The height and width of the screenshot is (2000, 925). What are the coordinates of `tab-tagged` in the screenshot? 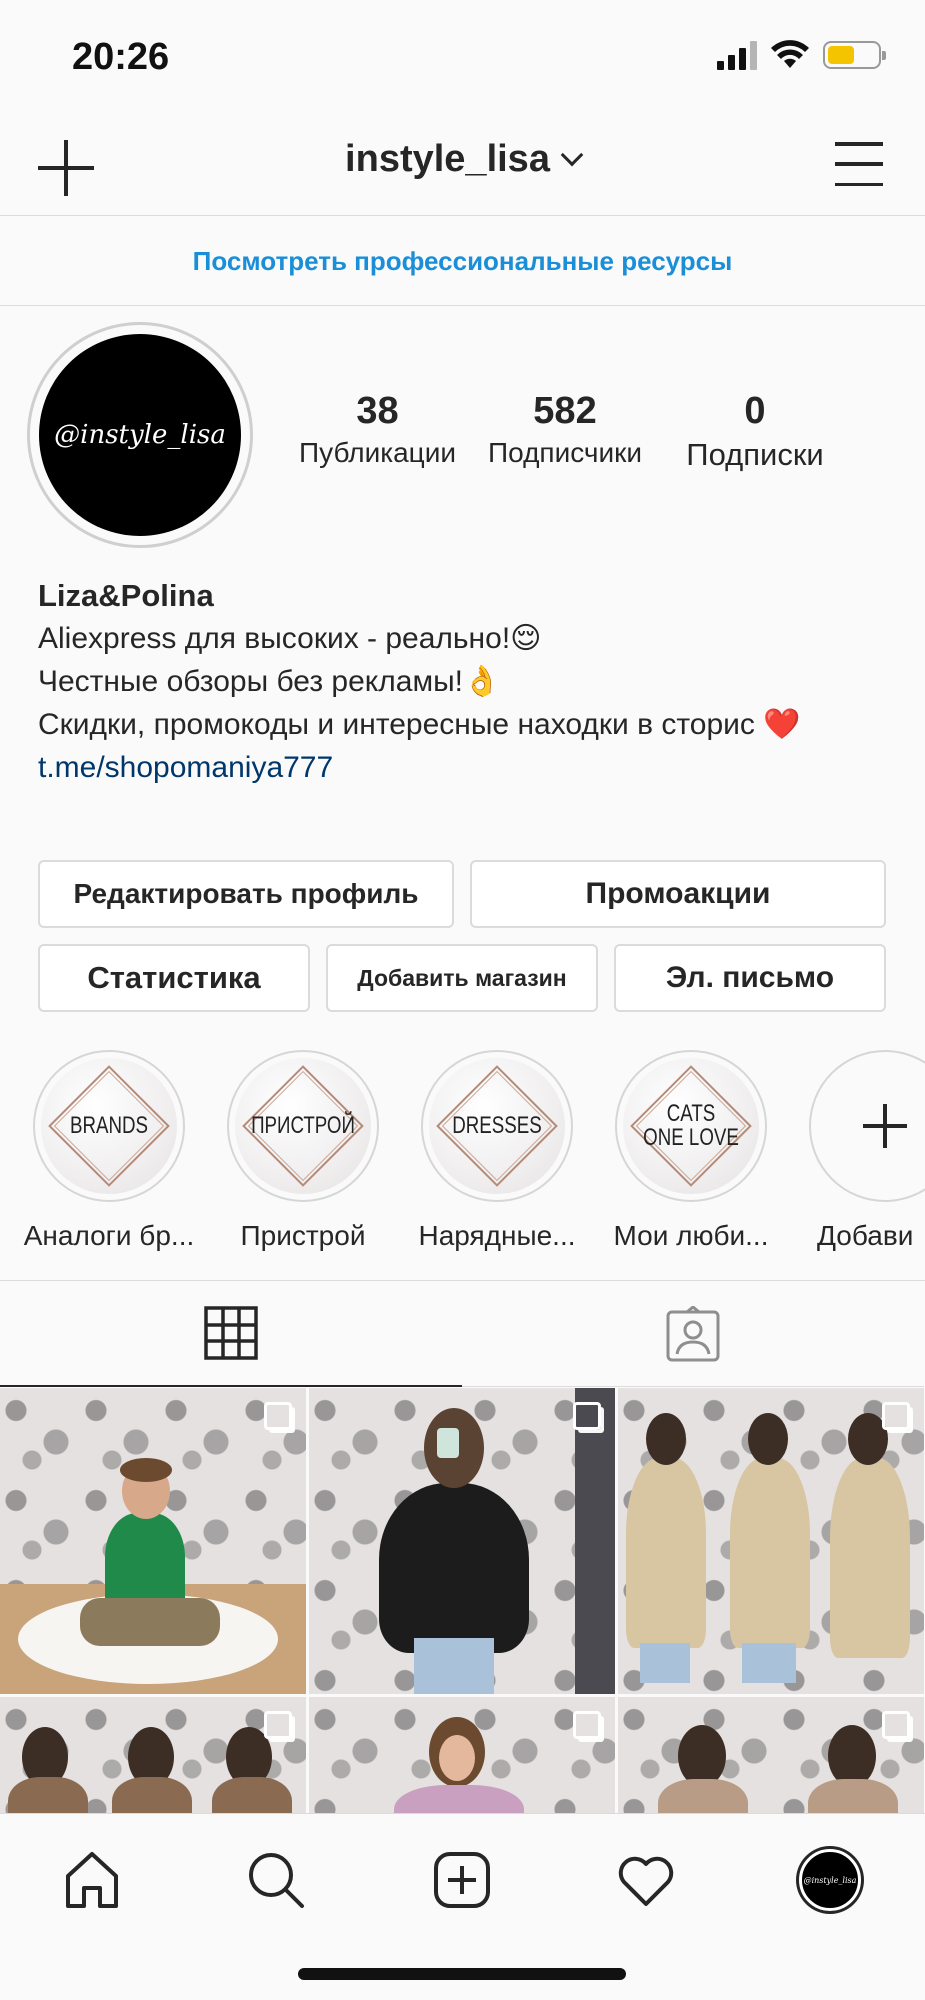 It's located at (693, 1334).